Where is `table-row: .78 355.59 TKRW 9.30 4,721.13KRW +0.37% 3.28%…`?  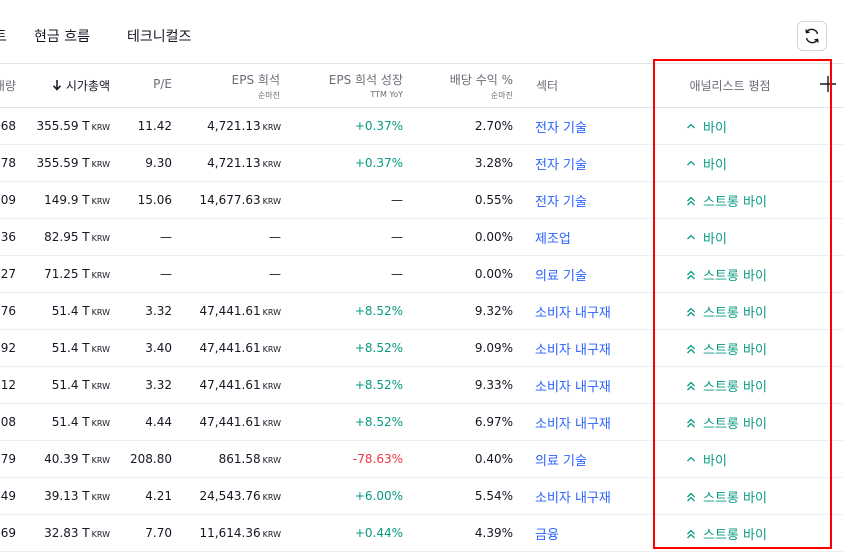
table-row: .78 355.59 TKRW 9.30 4,721.13KRW +0.37% 3.28%… is located at coordinates (421, 163).